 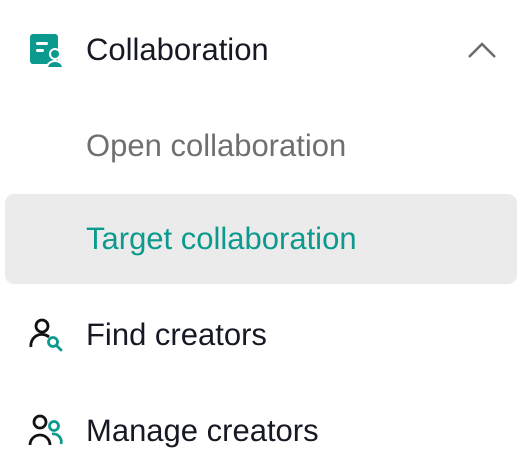 What do you see at coordinates (301, 431) in the screenshot?
I see `menu-item-label: Manage creators` at bounding box center [301, 431].